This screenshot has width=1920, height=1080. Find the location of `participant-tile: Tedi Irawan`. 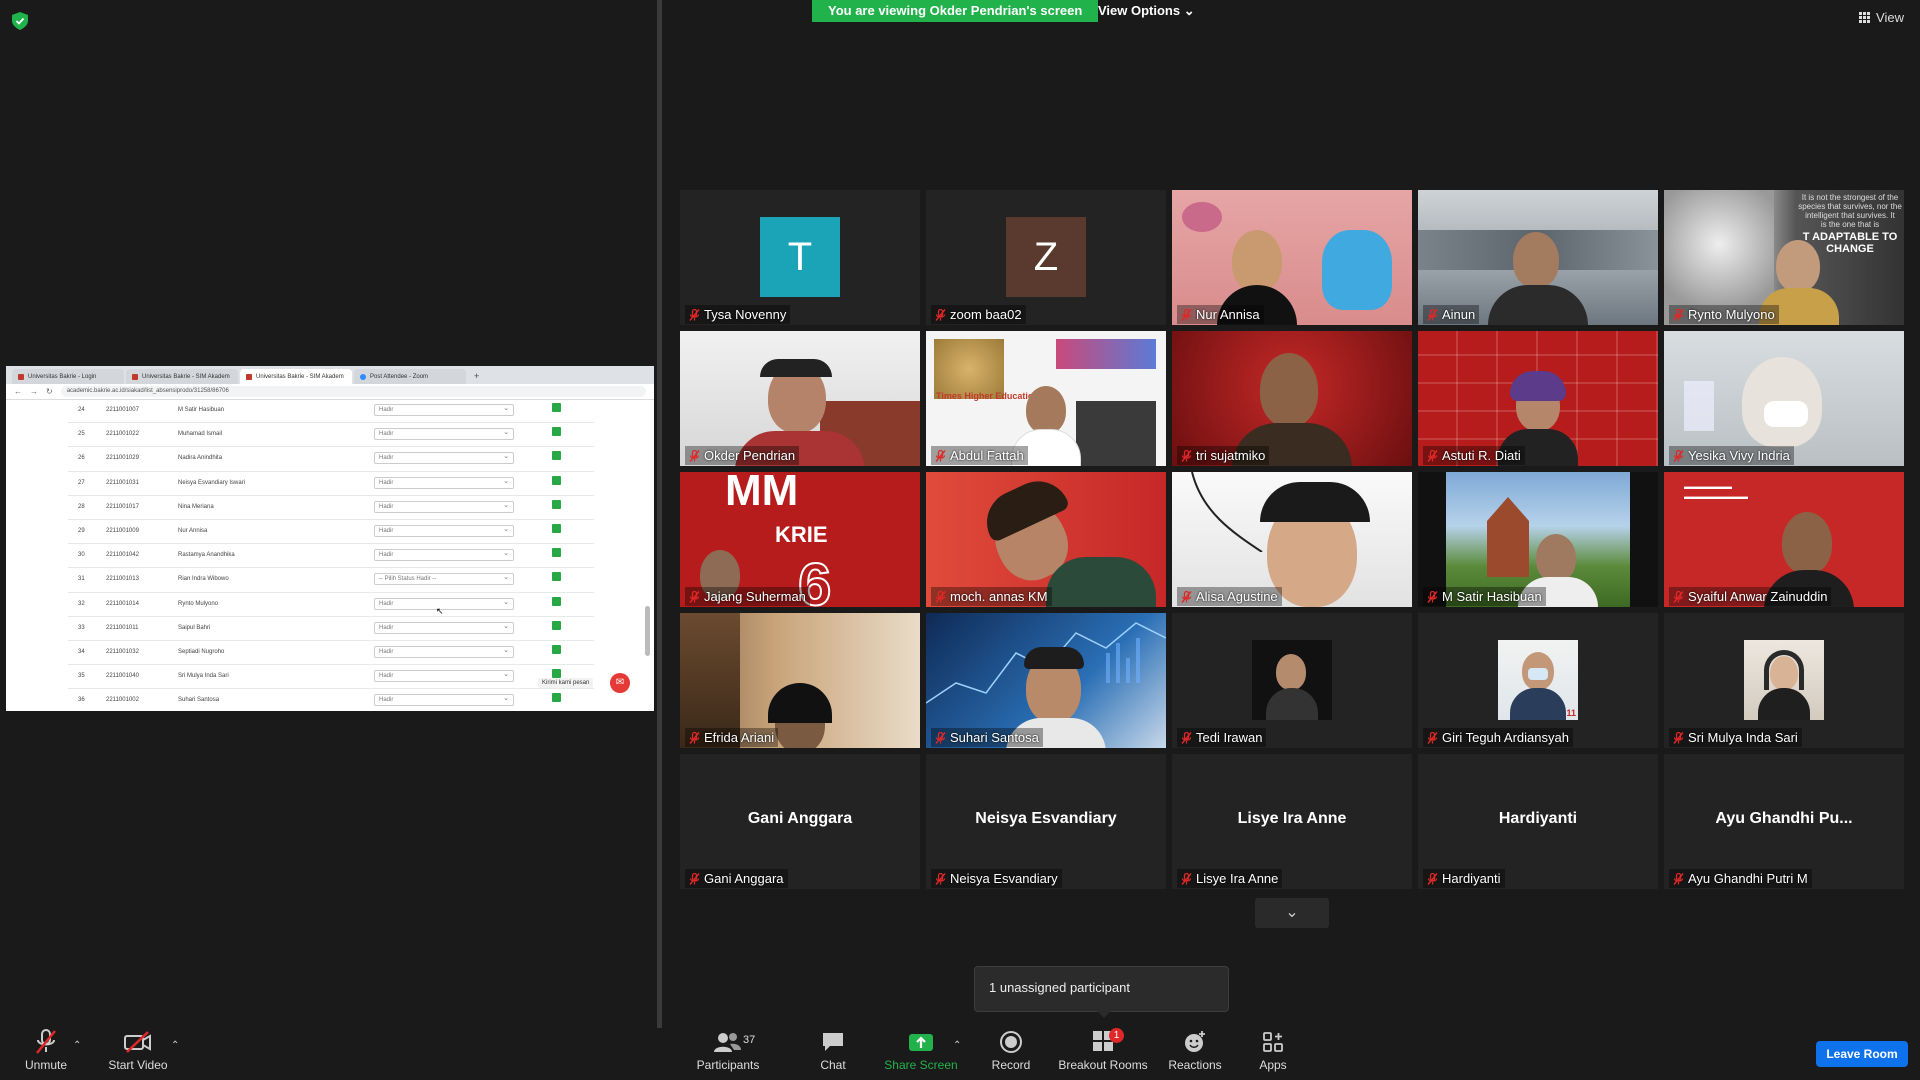

participant-tile: Tedi Irawan is located at coordinates (1292, 680).